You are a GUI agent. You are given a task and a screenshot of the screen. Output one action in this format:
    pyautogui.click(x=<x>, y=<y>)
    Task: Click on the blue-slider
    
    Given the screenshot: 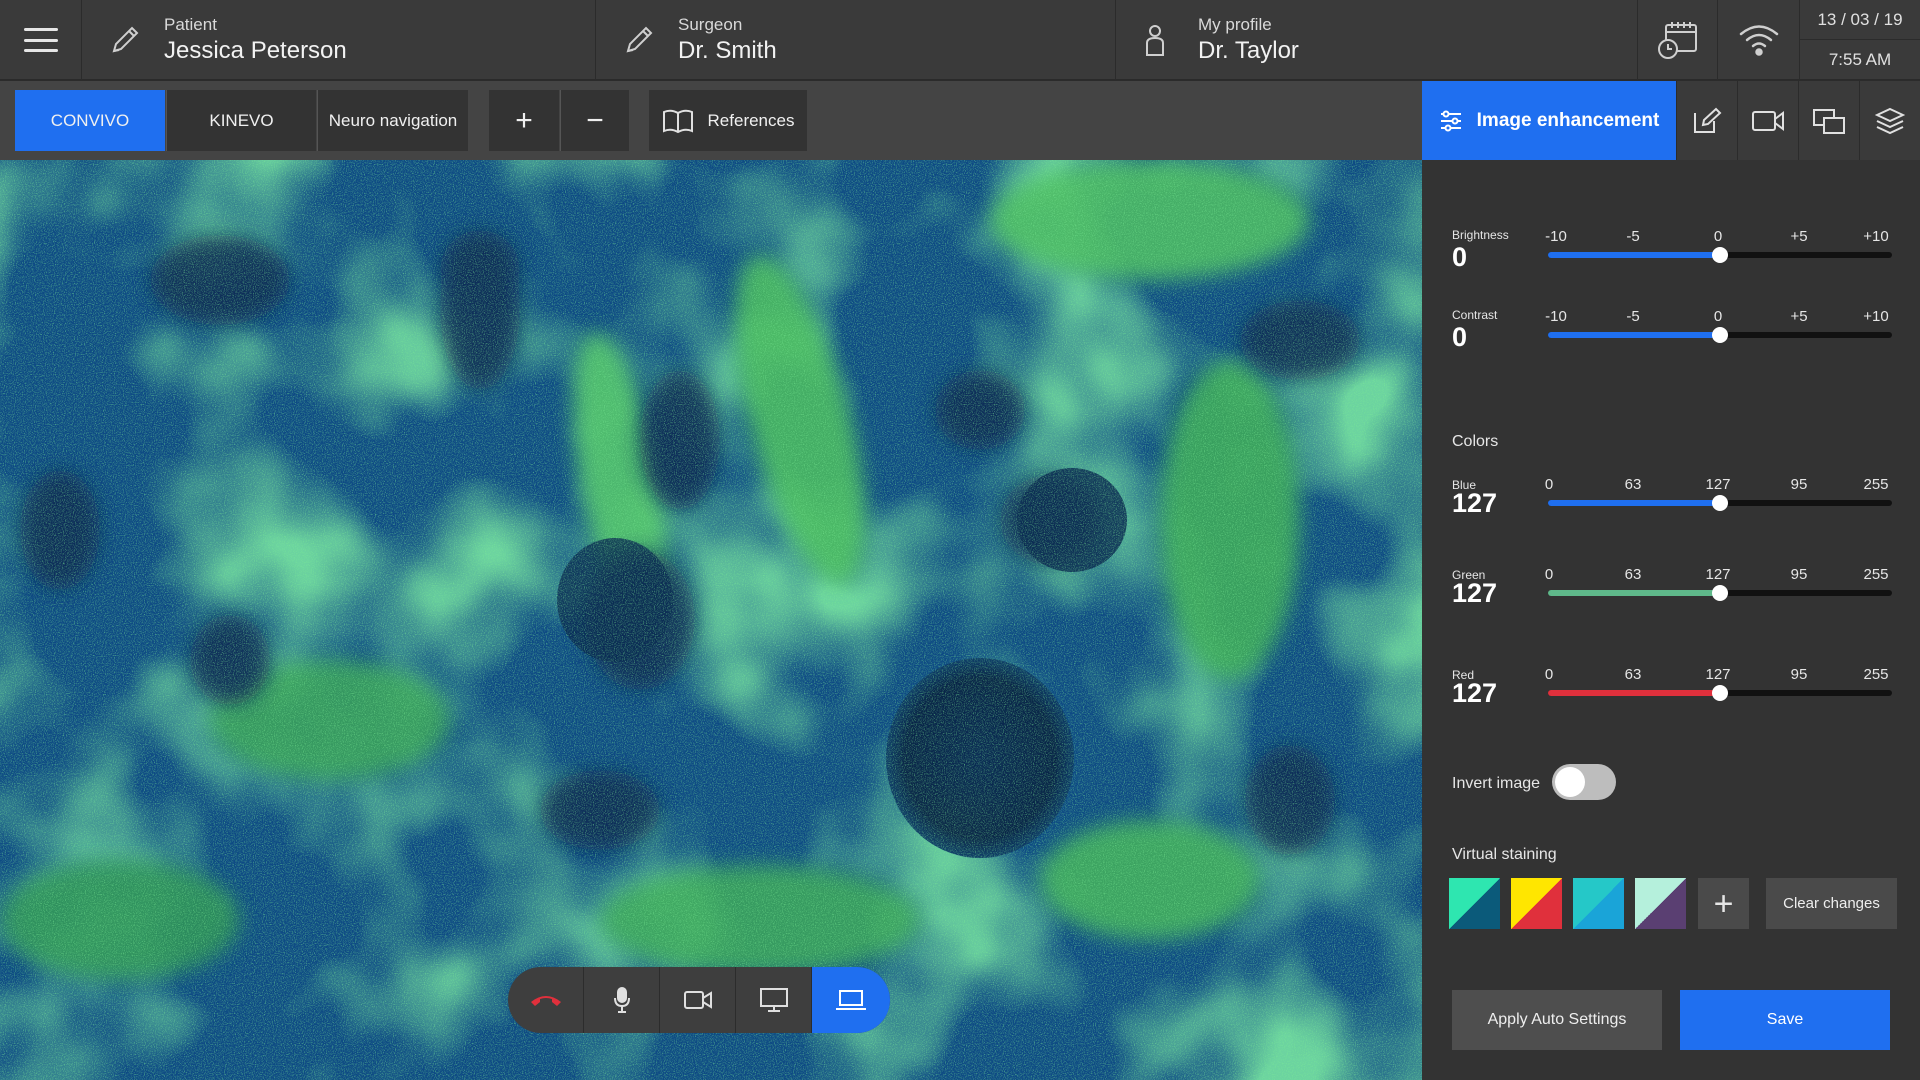 What is the action you would take?
    pyautogui.click(x=1720, y=503)
    